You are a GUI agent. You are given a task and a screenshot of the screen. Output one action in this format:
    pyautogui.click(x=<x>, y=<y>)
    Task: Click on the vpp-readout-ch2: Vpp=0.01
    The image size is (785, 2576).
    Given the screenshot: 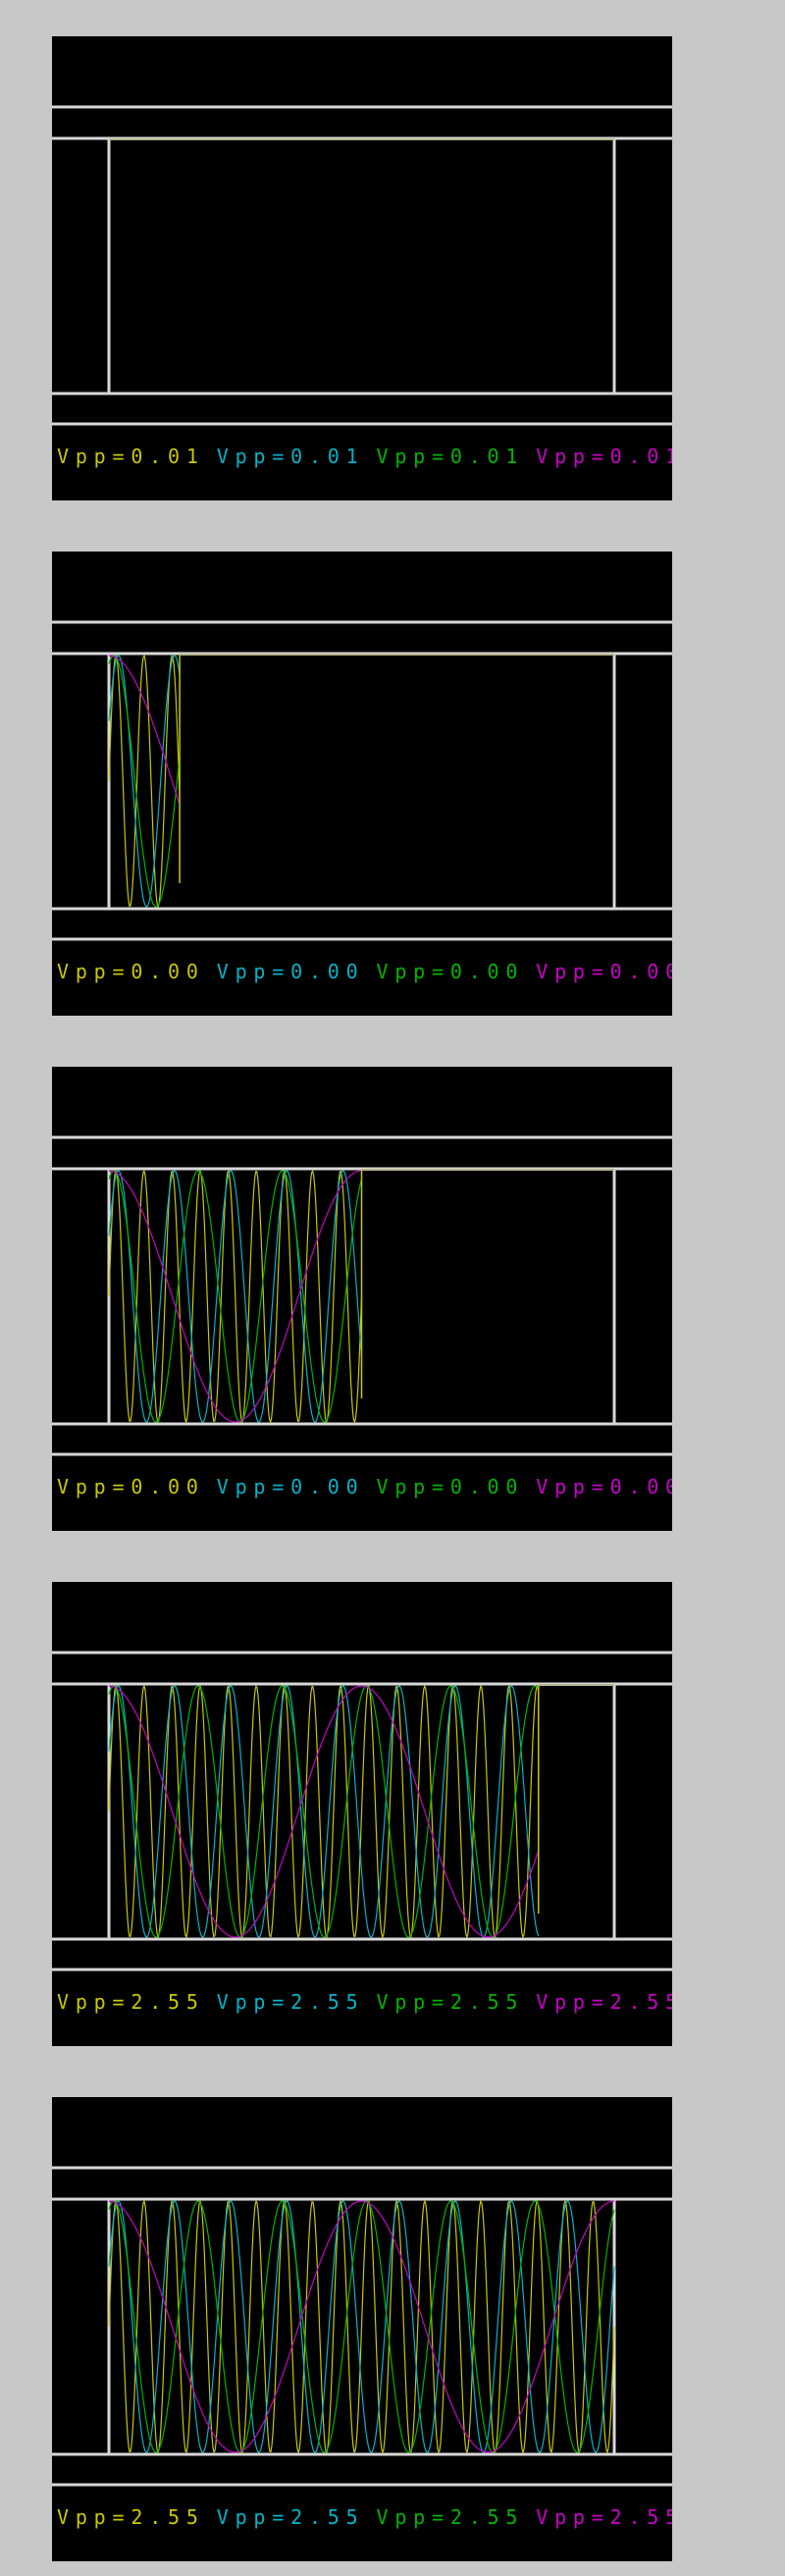 What is the action you would take?
    pyautogui.click(x=291, y=456)
    